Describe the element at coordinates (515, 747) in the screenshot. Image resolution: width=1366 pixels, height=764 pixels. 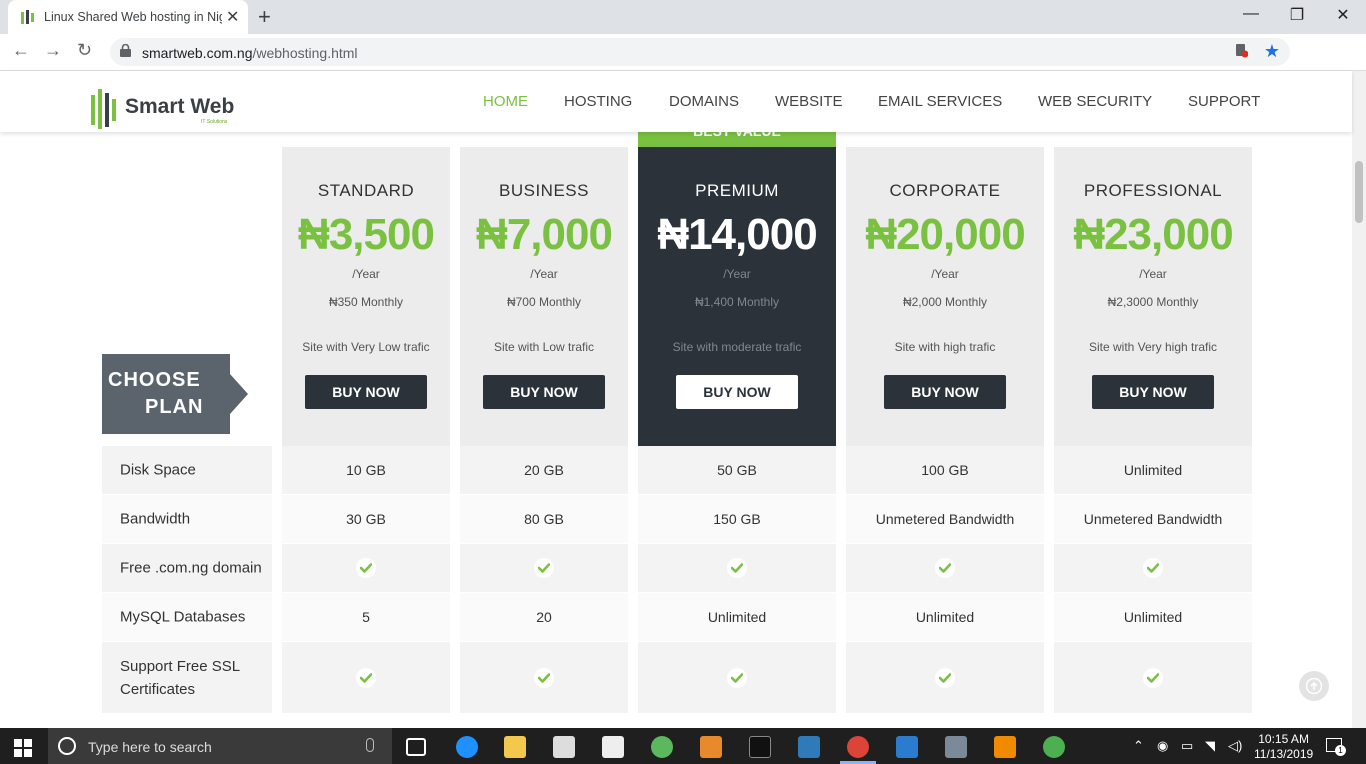
I see `file-explorer-icon` at that location.